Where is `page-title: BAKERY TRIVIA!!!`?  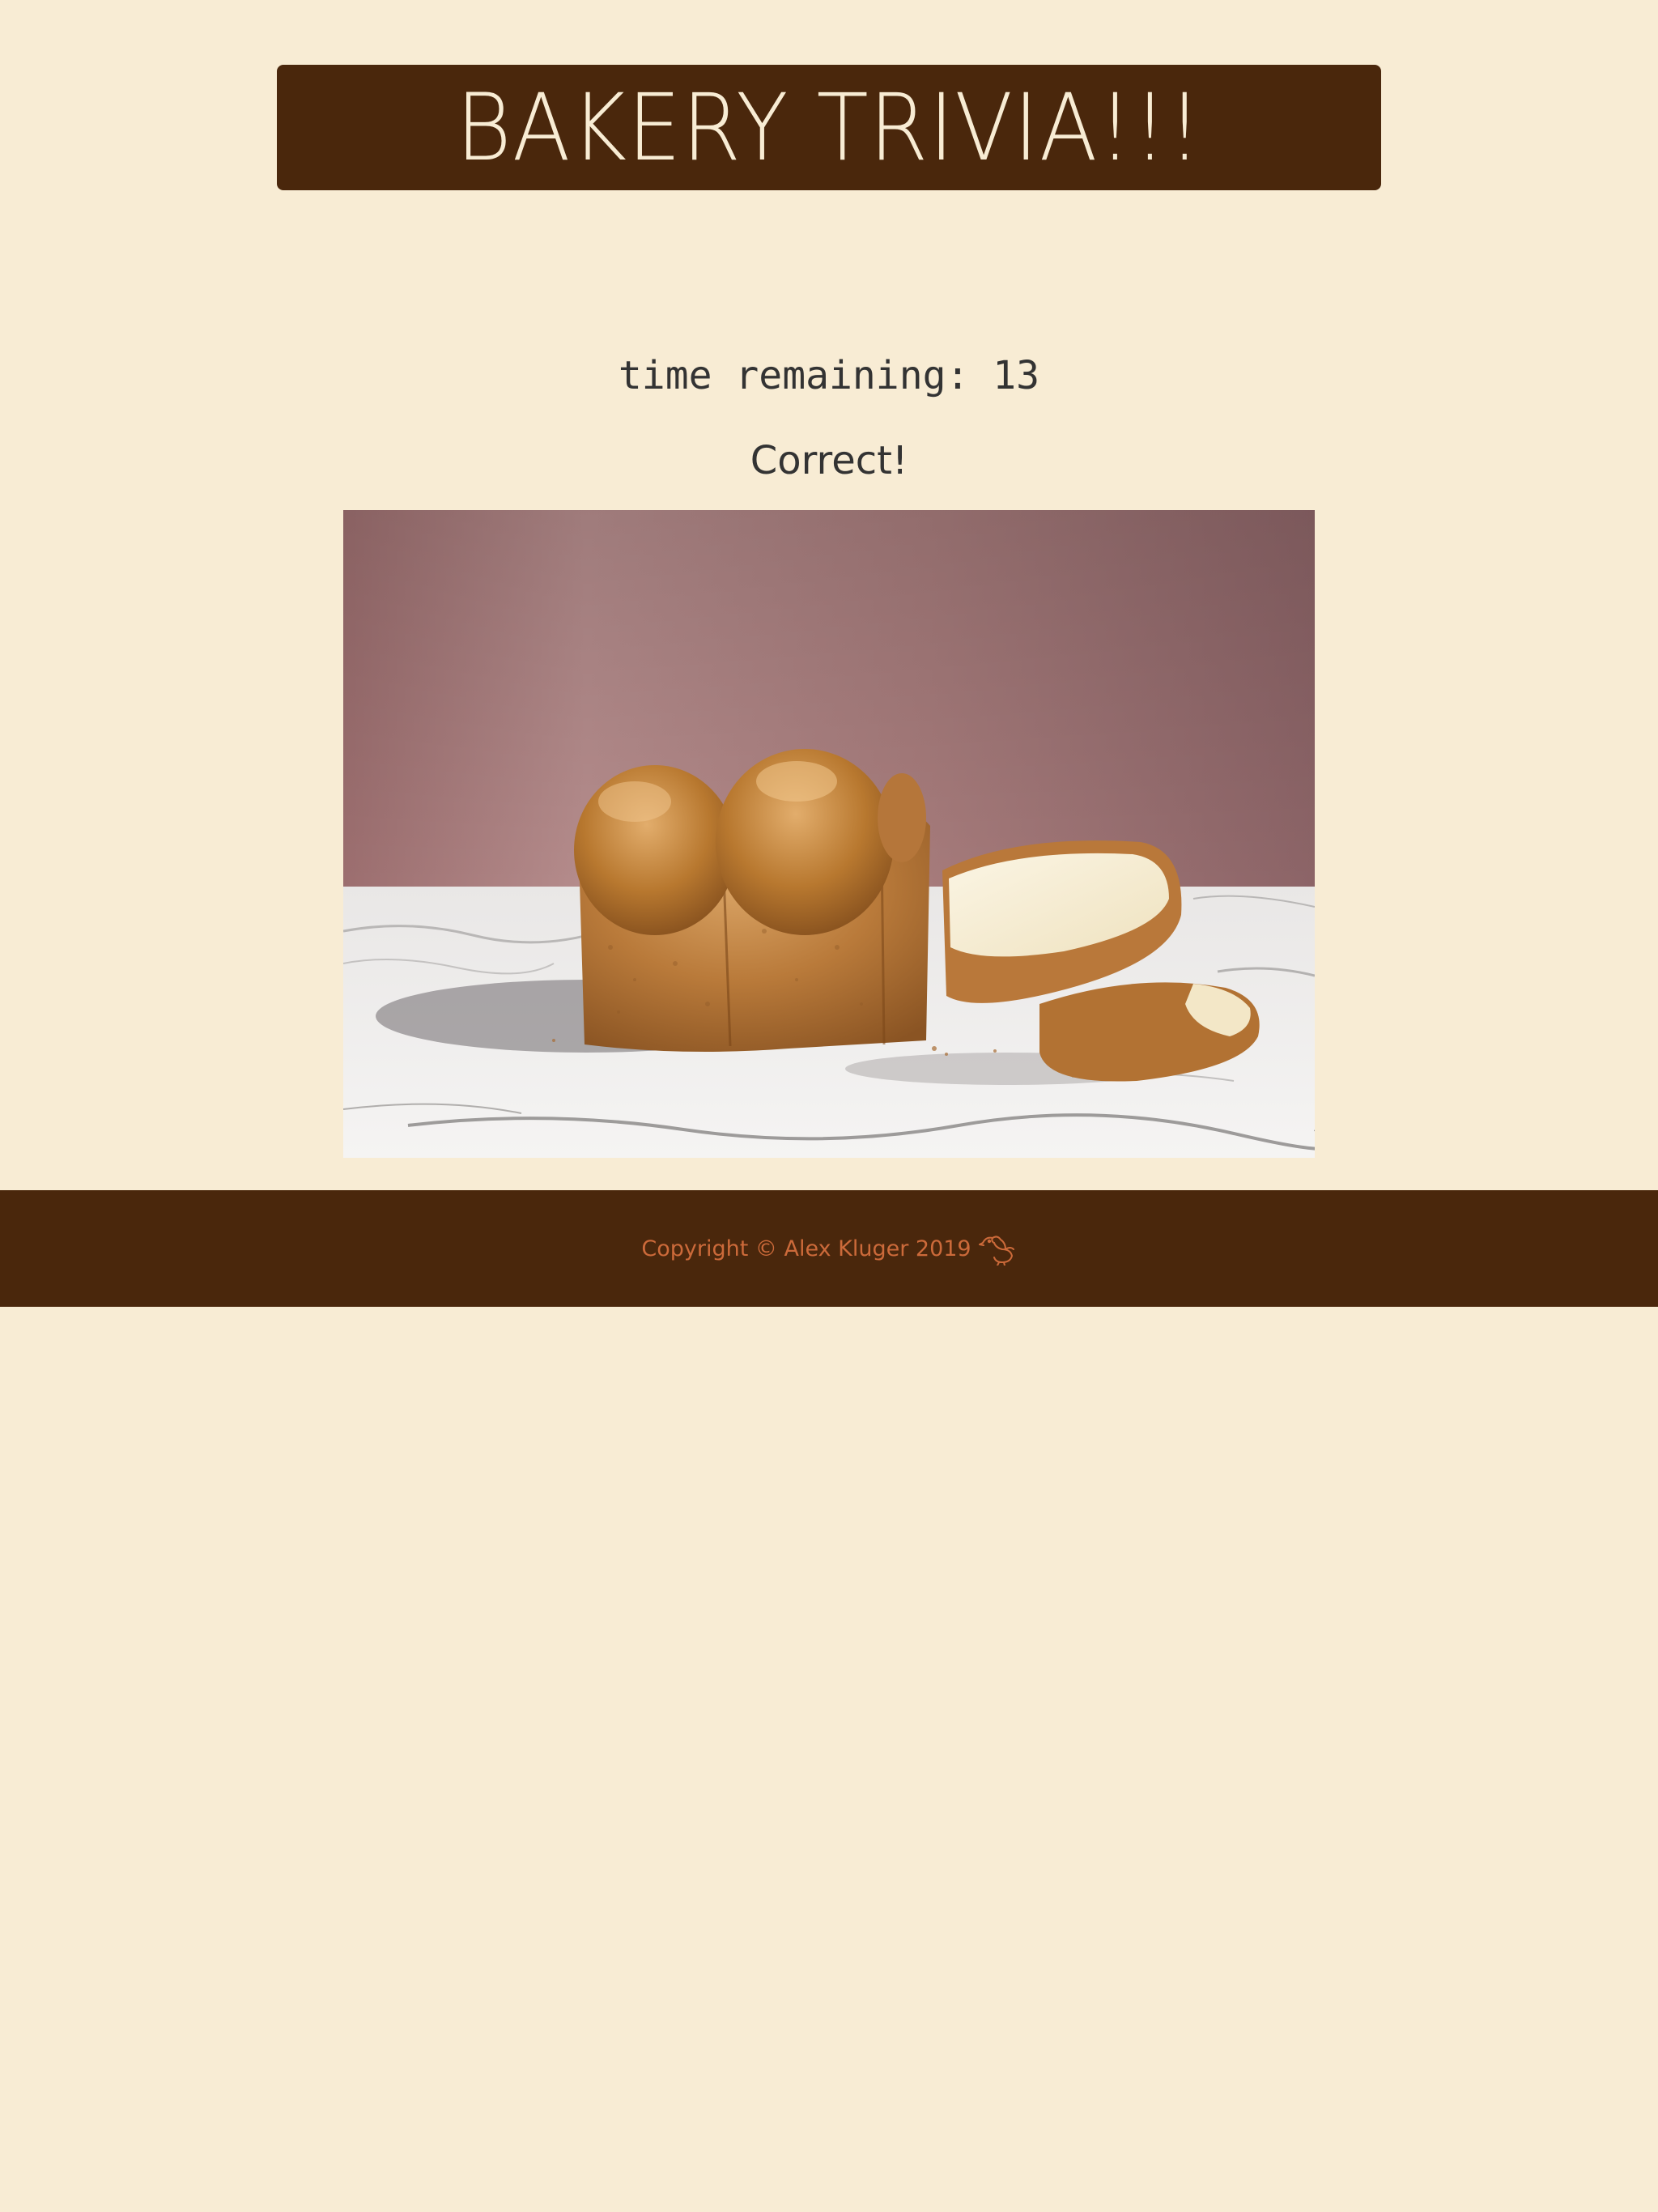
page-title: BAKERY TRIVIA!!! is located at coordinates (829, 127).